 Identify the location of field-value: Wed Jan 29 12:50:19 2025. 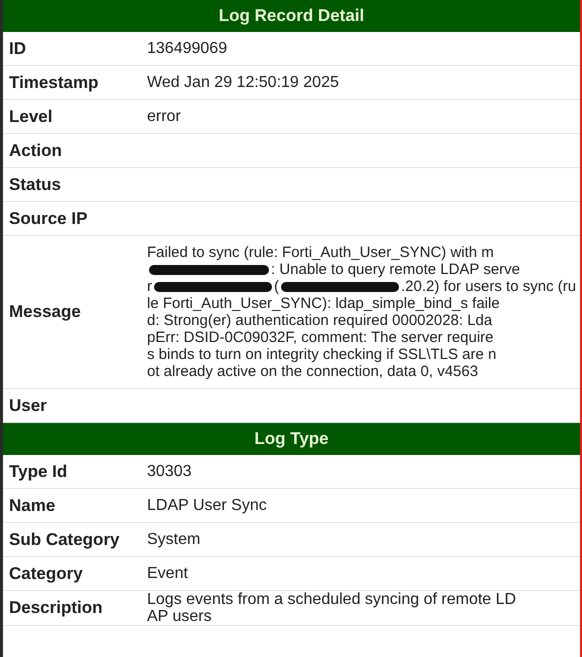
(243, 82).